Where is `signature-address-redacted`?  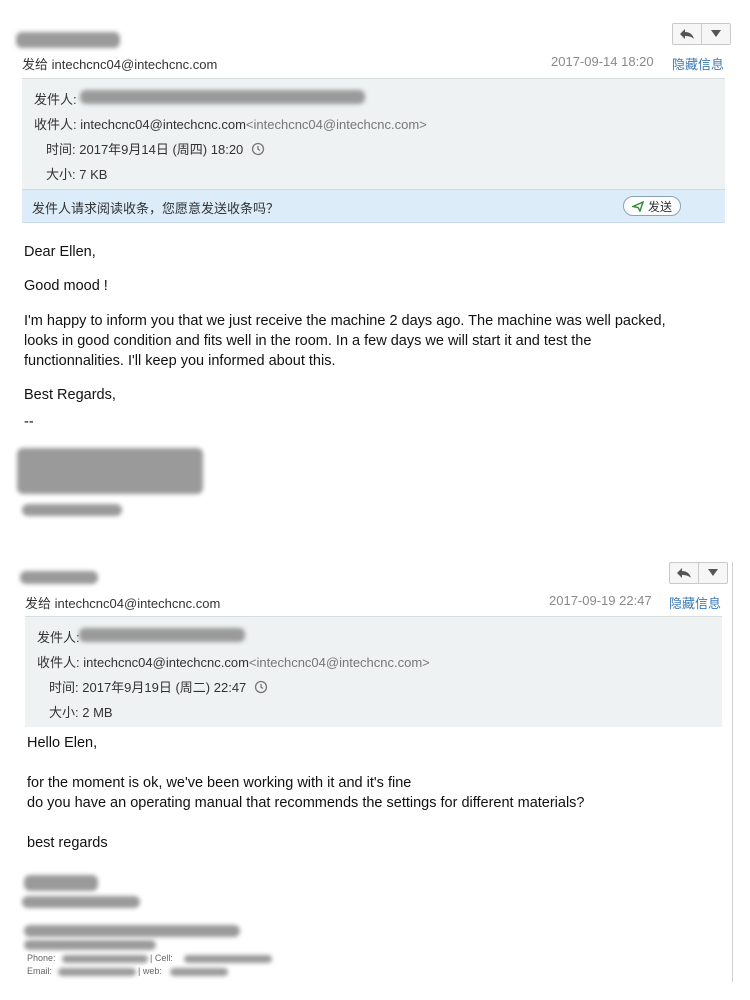 signature-address-redacted is located at coordinates (90, 945).